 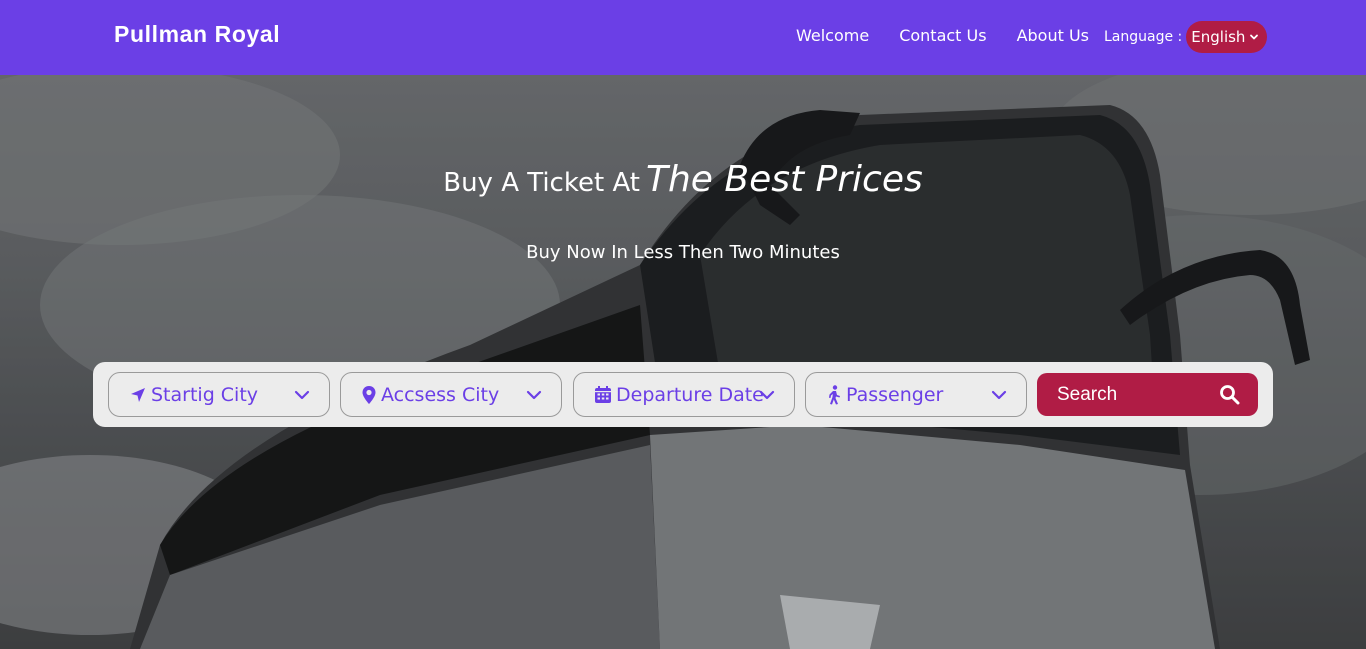 I want to click on access-city-select: Accsess City, so click(x=451, y=394).